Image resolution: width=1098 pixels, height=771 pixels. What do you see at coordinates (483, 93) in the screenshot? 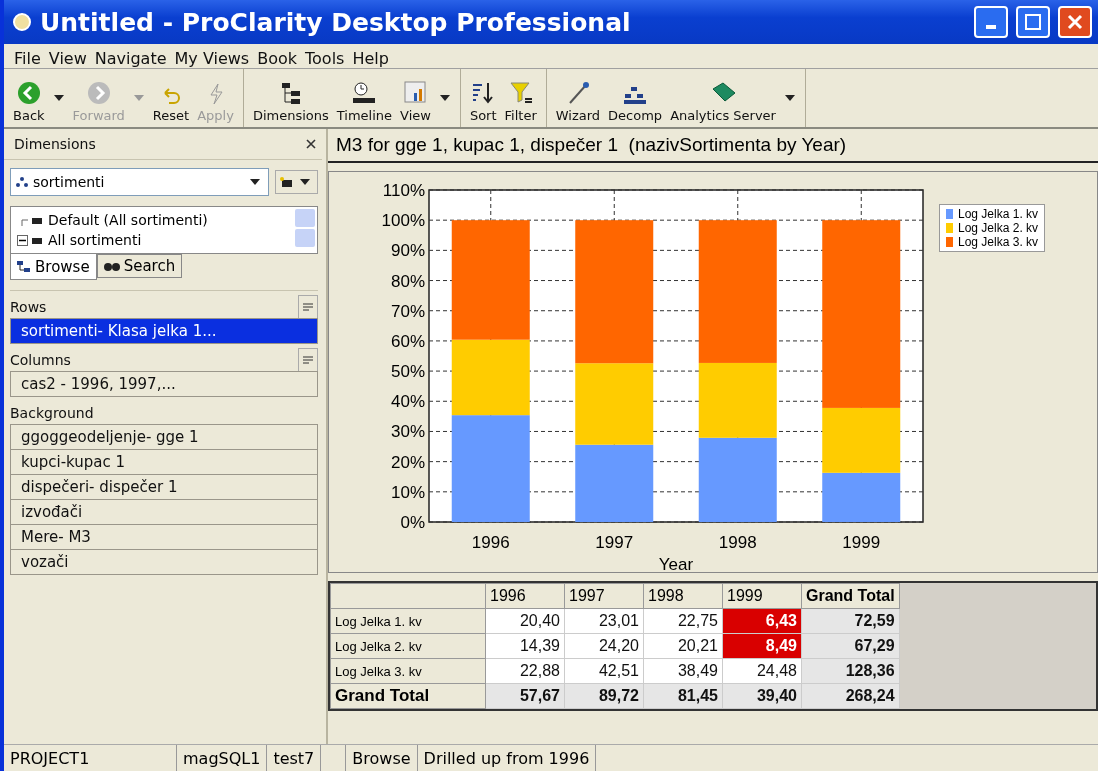
I see `sort-icon` at bounding box center [483, 93].